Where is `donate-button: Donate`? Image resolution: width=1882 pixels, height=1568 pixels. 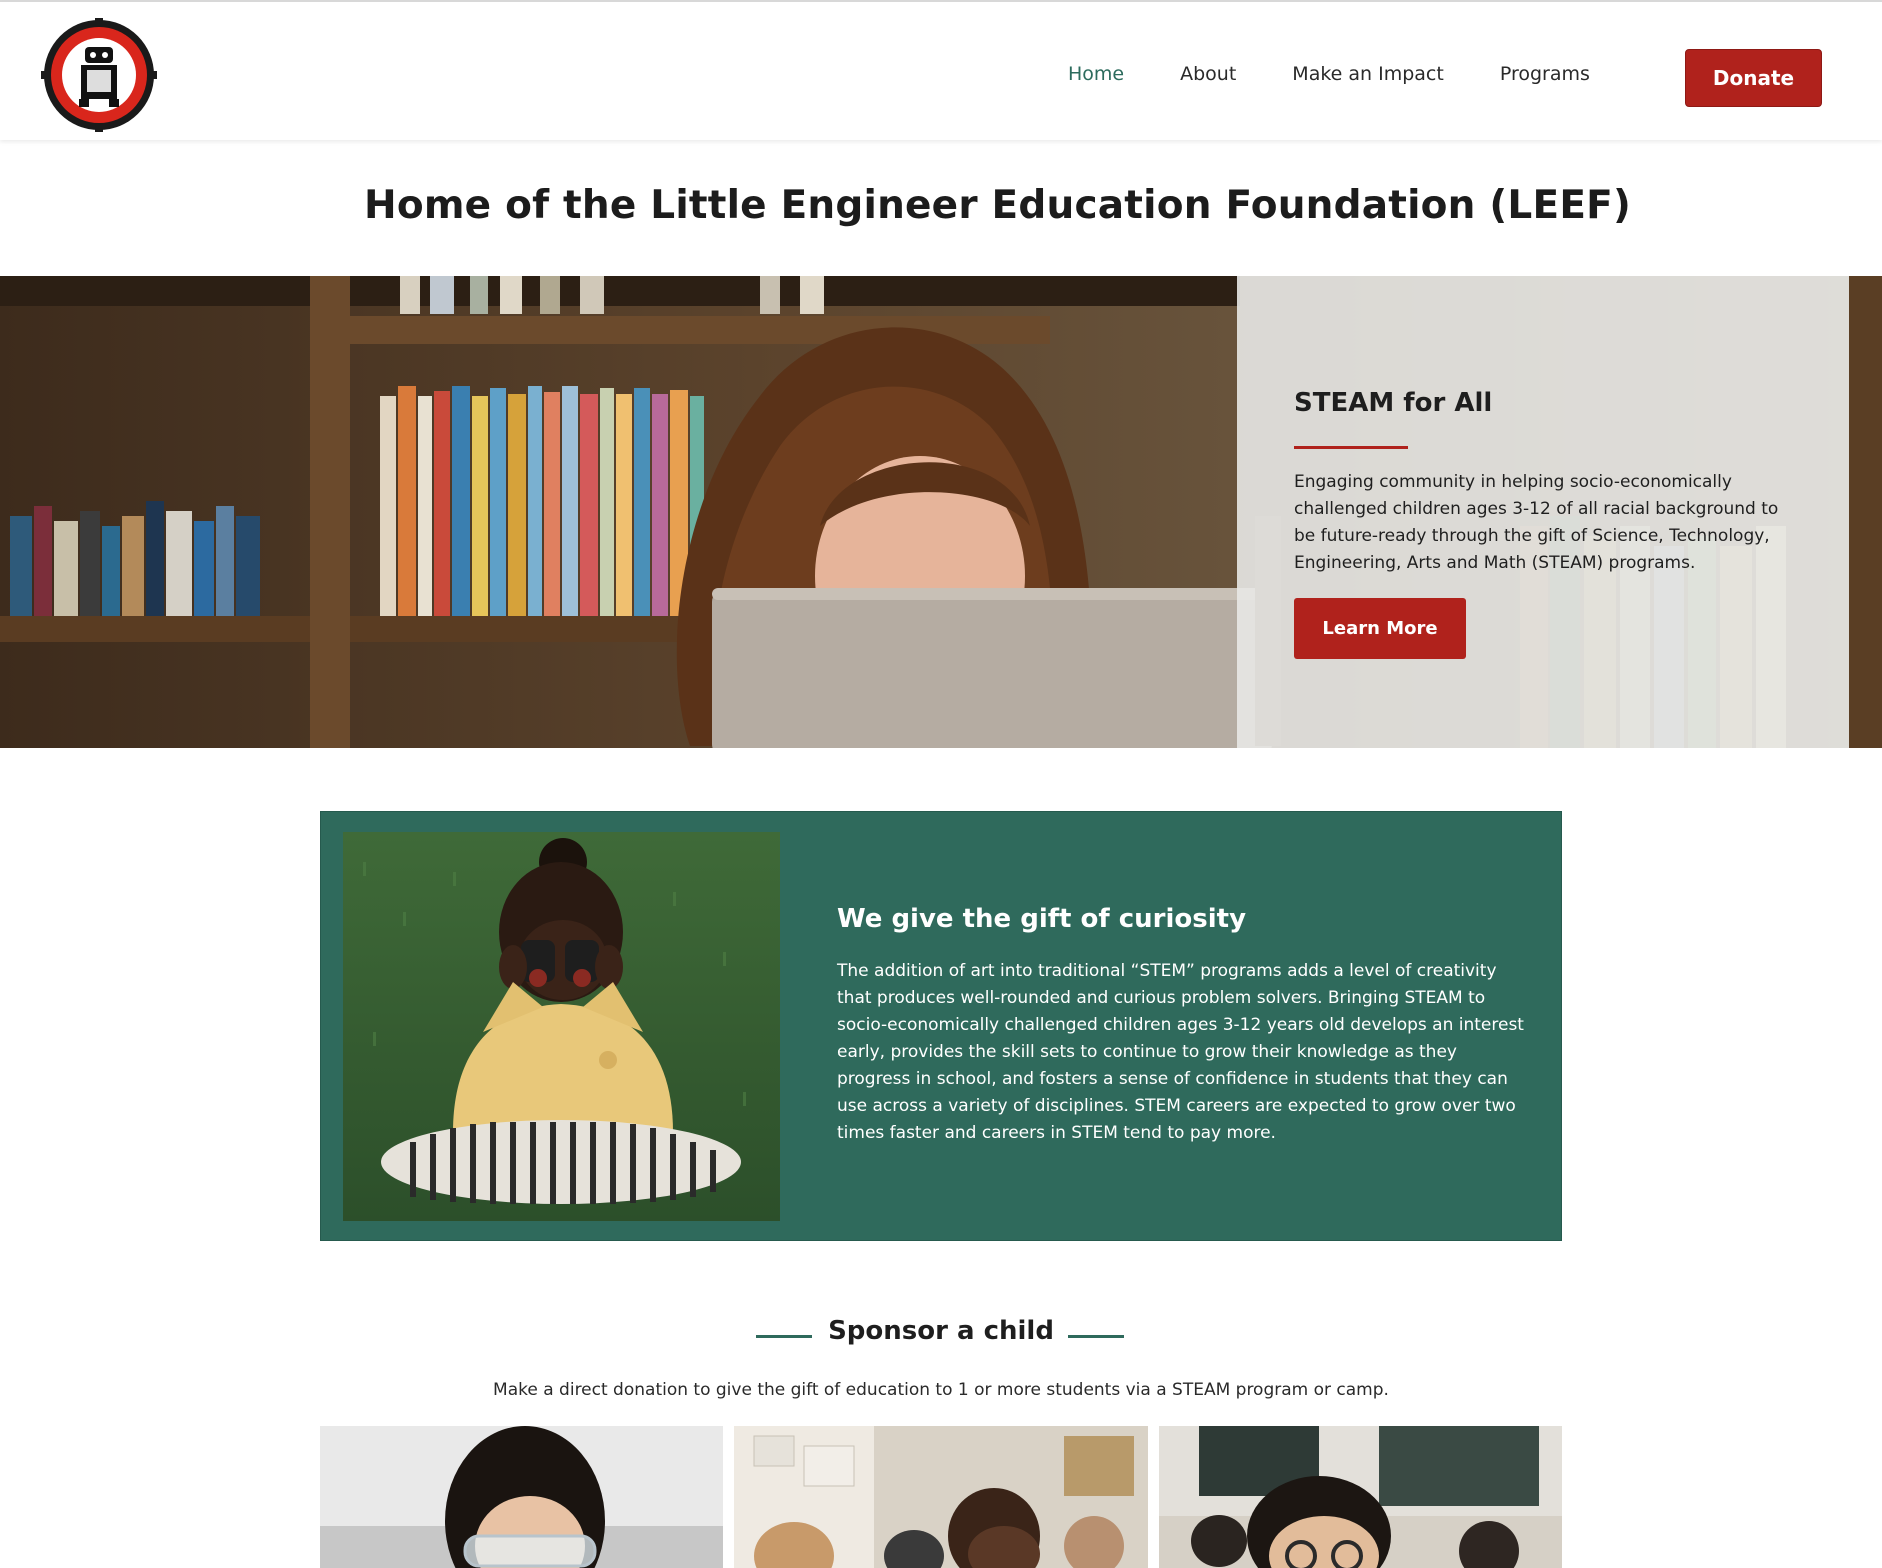 donate-button: Donate is located at coordinates (1753, 78).